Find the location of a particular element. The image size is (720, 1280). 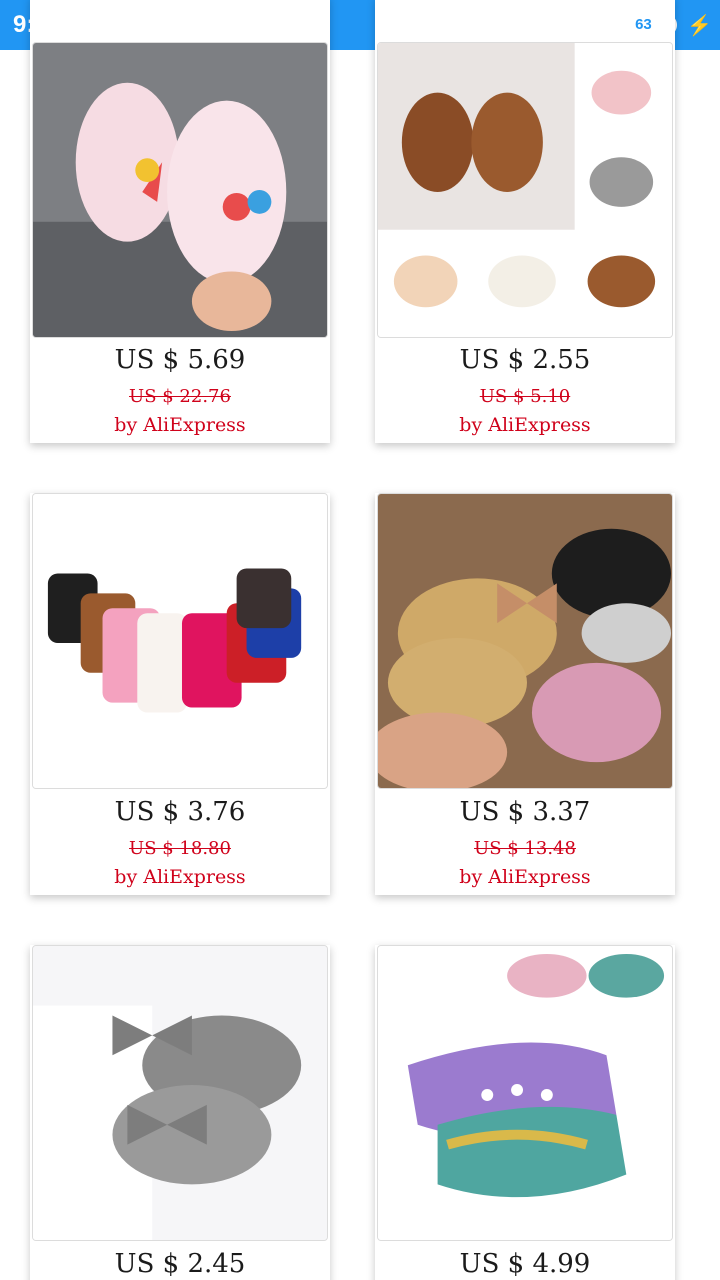

product-price: US $ 2.45 is located at coordinates (180, 1264).